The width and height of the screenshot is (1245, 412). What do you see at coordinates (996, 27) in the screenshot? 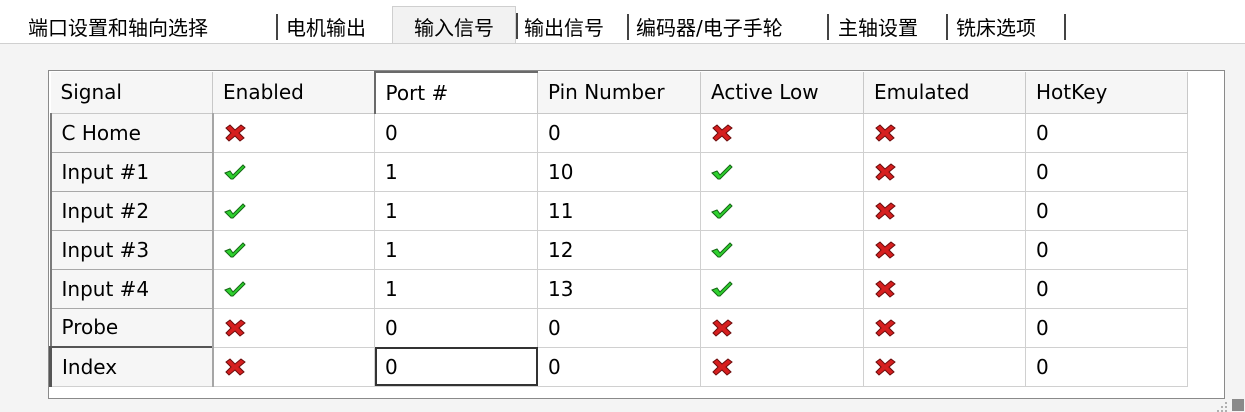
I see `tab-label: 铣床选项` at bounding box center [996, 27].